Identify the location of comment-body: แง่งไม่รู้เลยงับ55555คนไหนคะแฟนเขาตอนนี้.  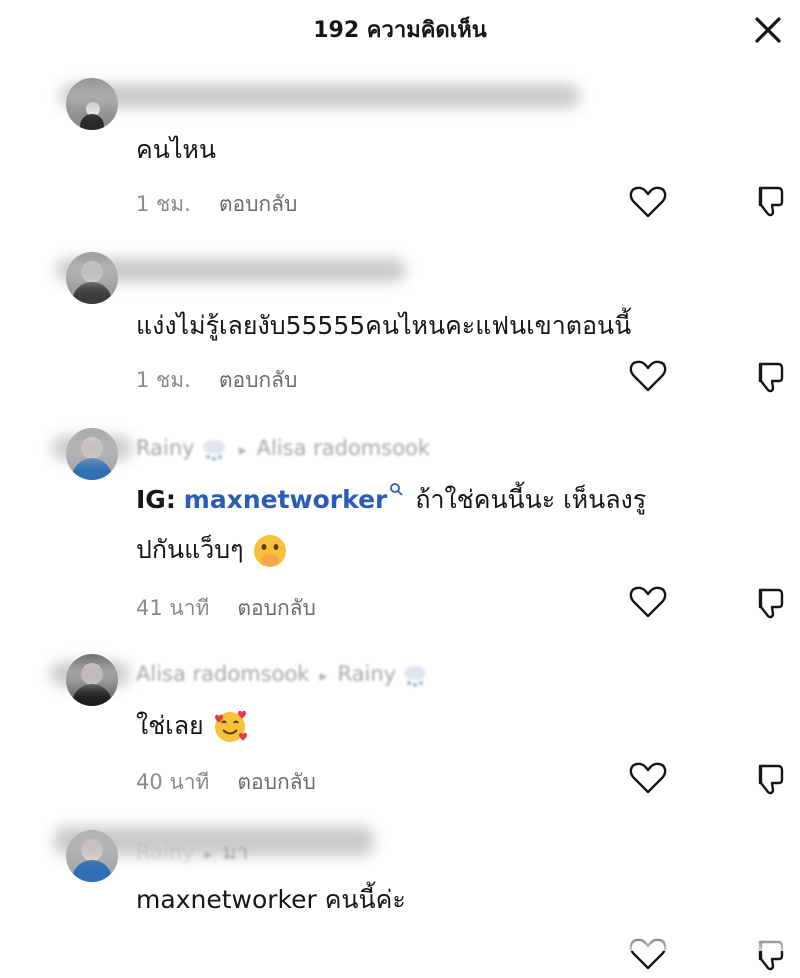
(384, 325).